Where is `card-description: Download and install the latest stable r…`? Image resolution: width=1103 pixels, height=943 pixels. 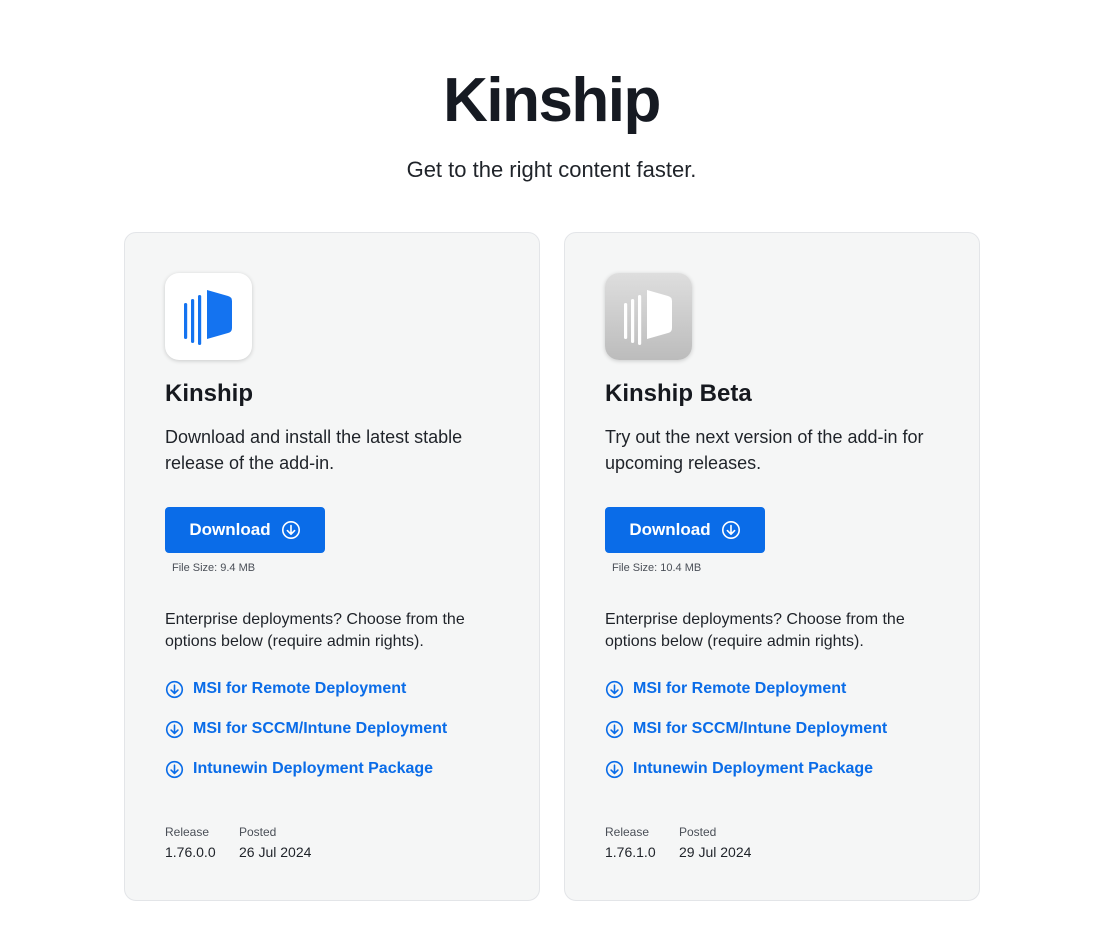 card-description: Download and install the latest stable r… is located at coordinates (314, 450).